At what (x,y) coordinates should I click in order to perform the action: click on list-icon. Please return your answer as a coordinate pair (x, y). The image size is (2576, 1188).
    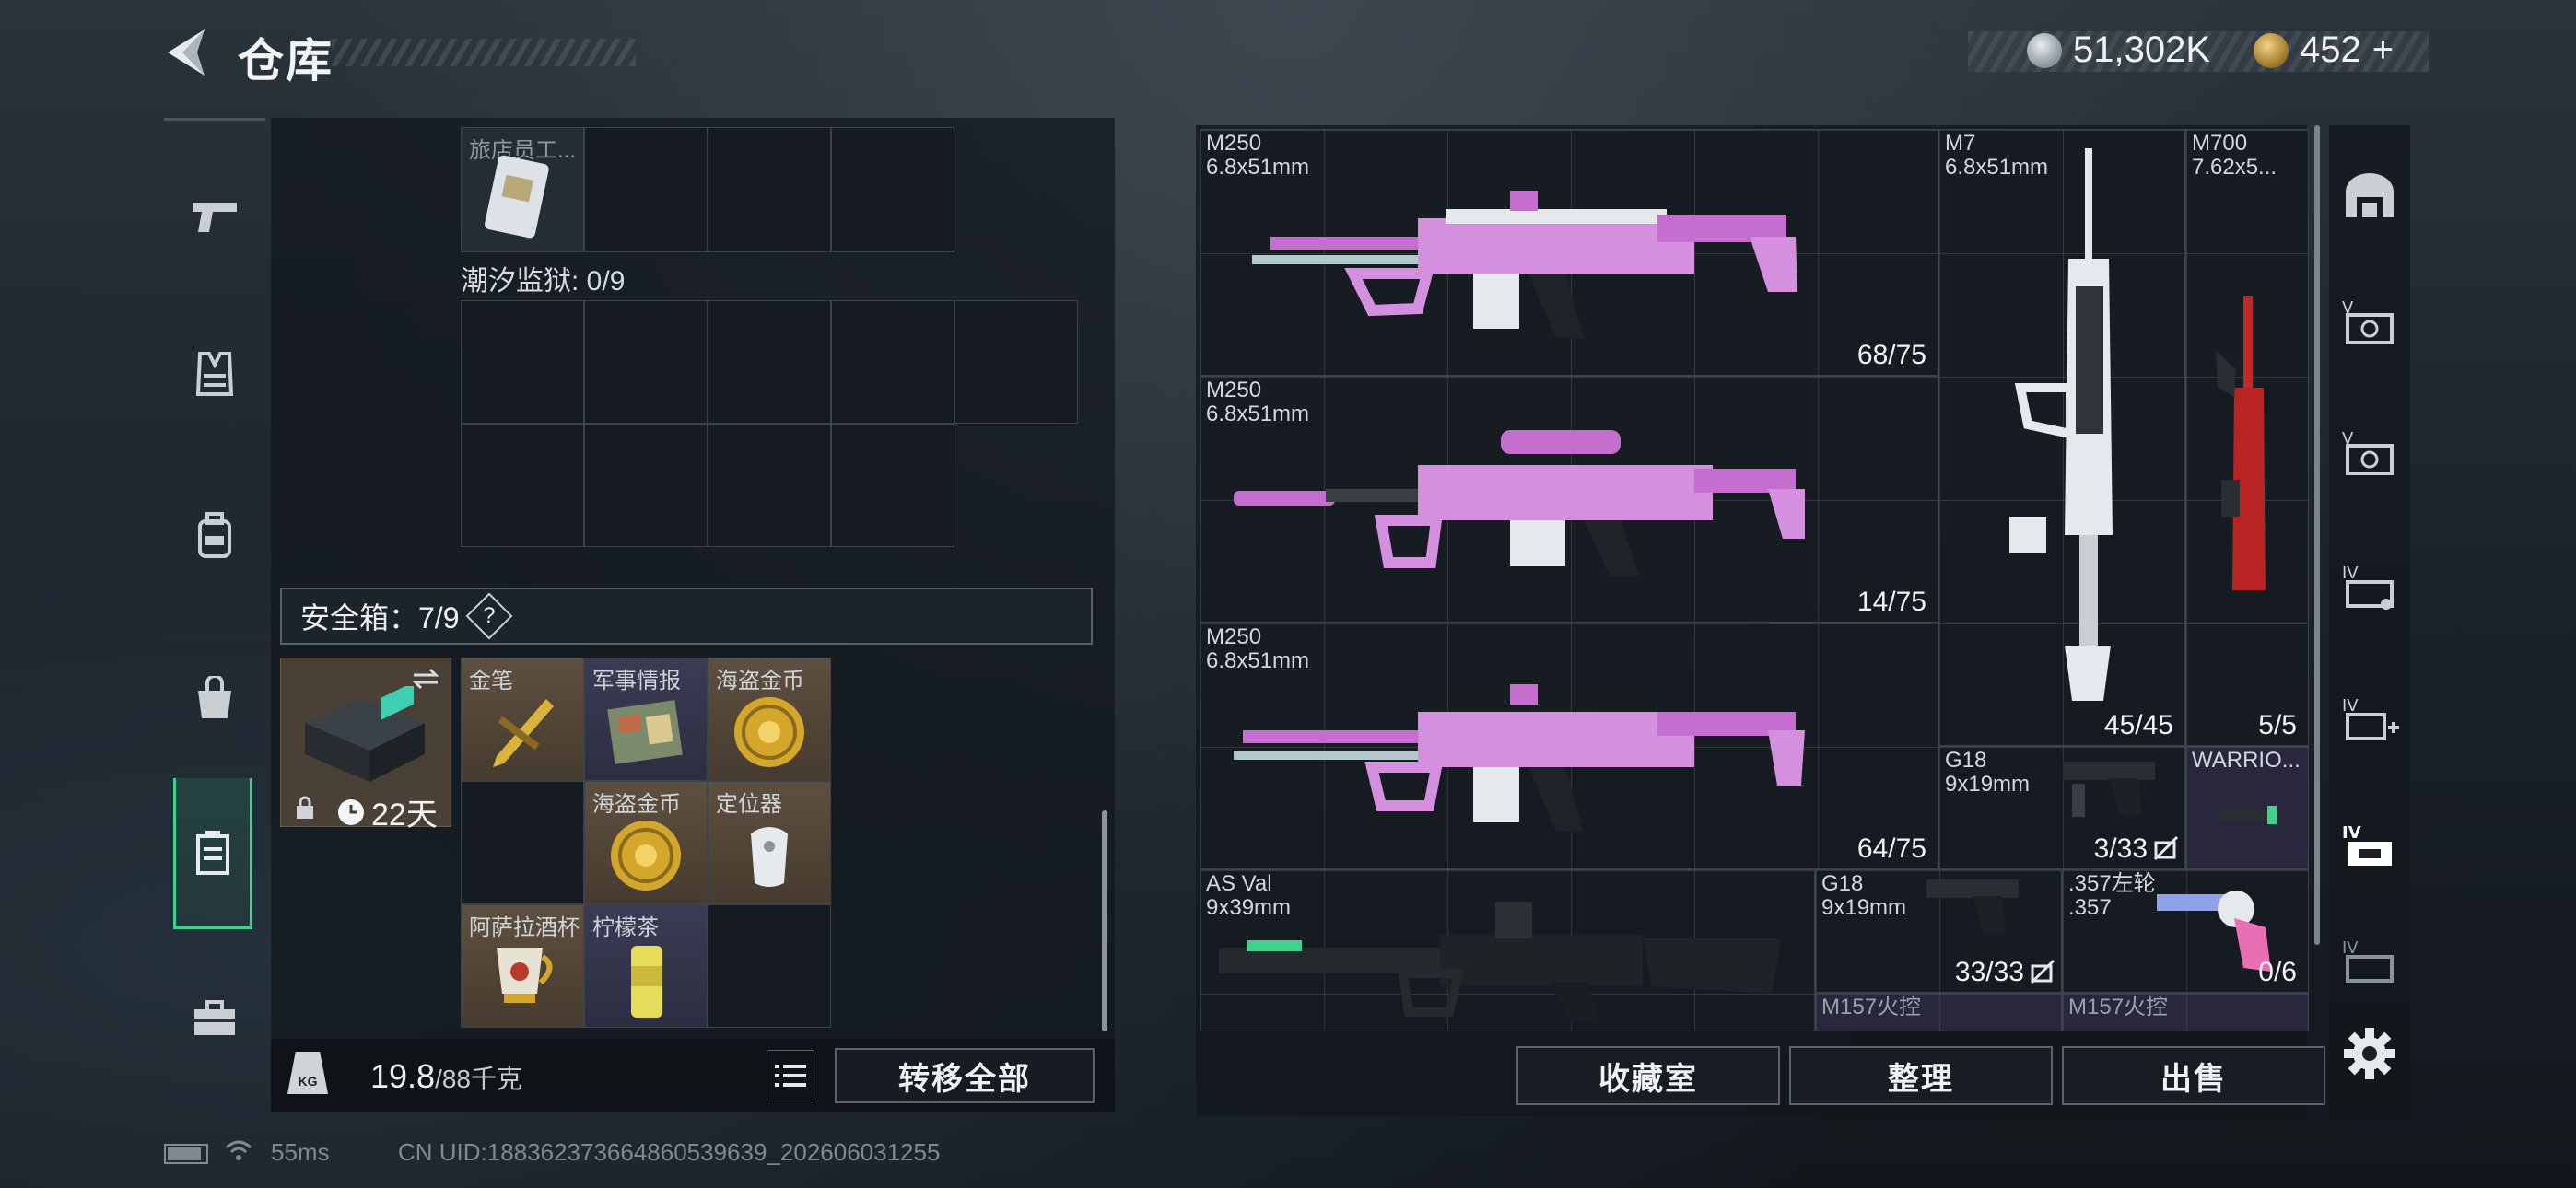
    Looking at the image, I should click on (790, 1076).